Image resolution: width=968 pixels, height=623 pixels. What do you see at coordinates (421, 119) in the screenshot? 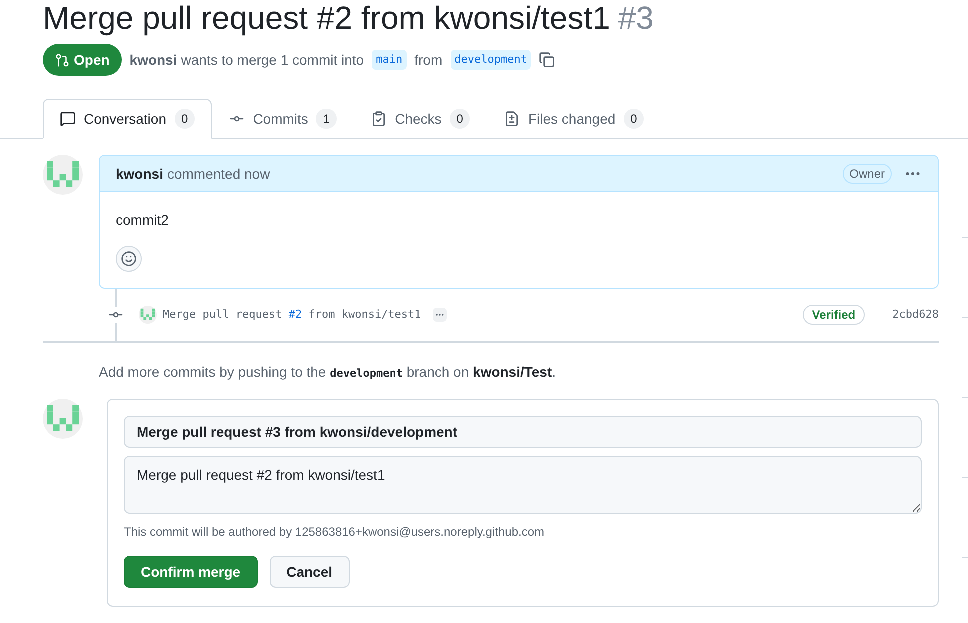
I see `tab: Checks 0` at bounding box center [421, 119].